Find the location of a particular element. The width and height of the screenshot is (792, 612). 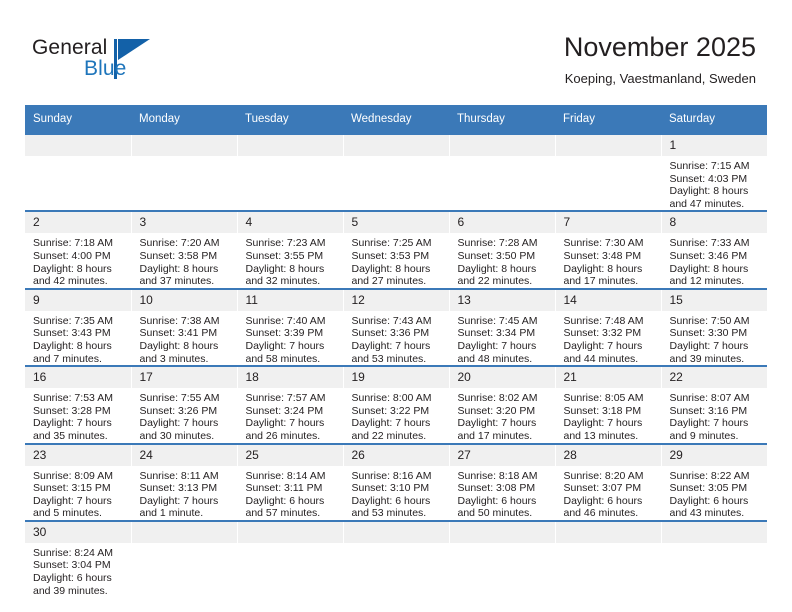

sunset-text: Sunset: 3:11 PM is located at coordinates (284, 488).